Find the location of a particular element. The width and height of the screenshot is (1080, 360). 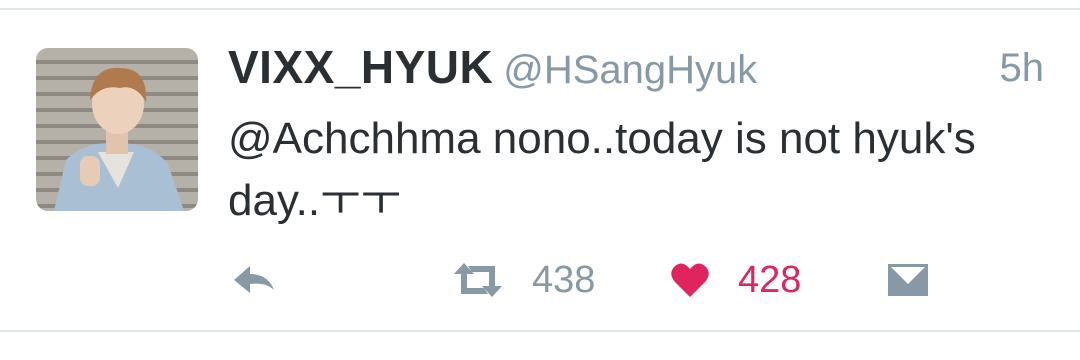

tweet-text-line2: day..ㅜㅜ is located at coordinates (315, 200).